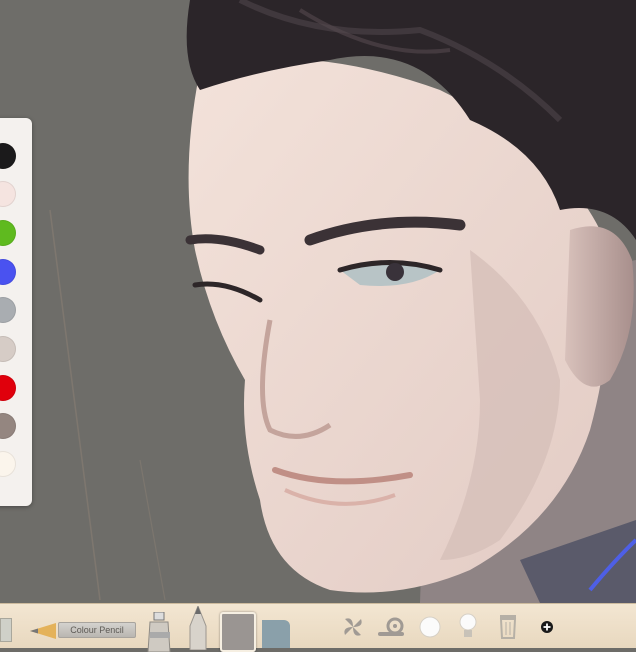 The height and width of the screenshot is (652, 636). What do you see at coordinates (468, 626) in the screenshot?
I see `bulb-icon` at bounding box center [468, 626].